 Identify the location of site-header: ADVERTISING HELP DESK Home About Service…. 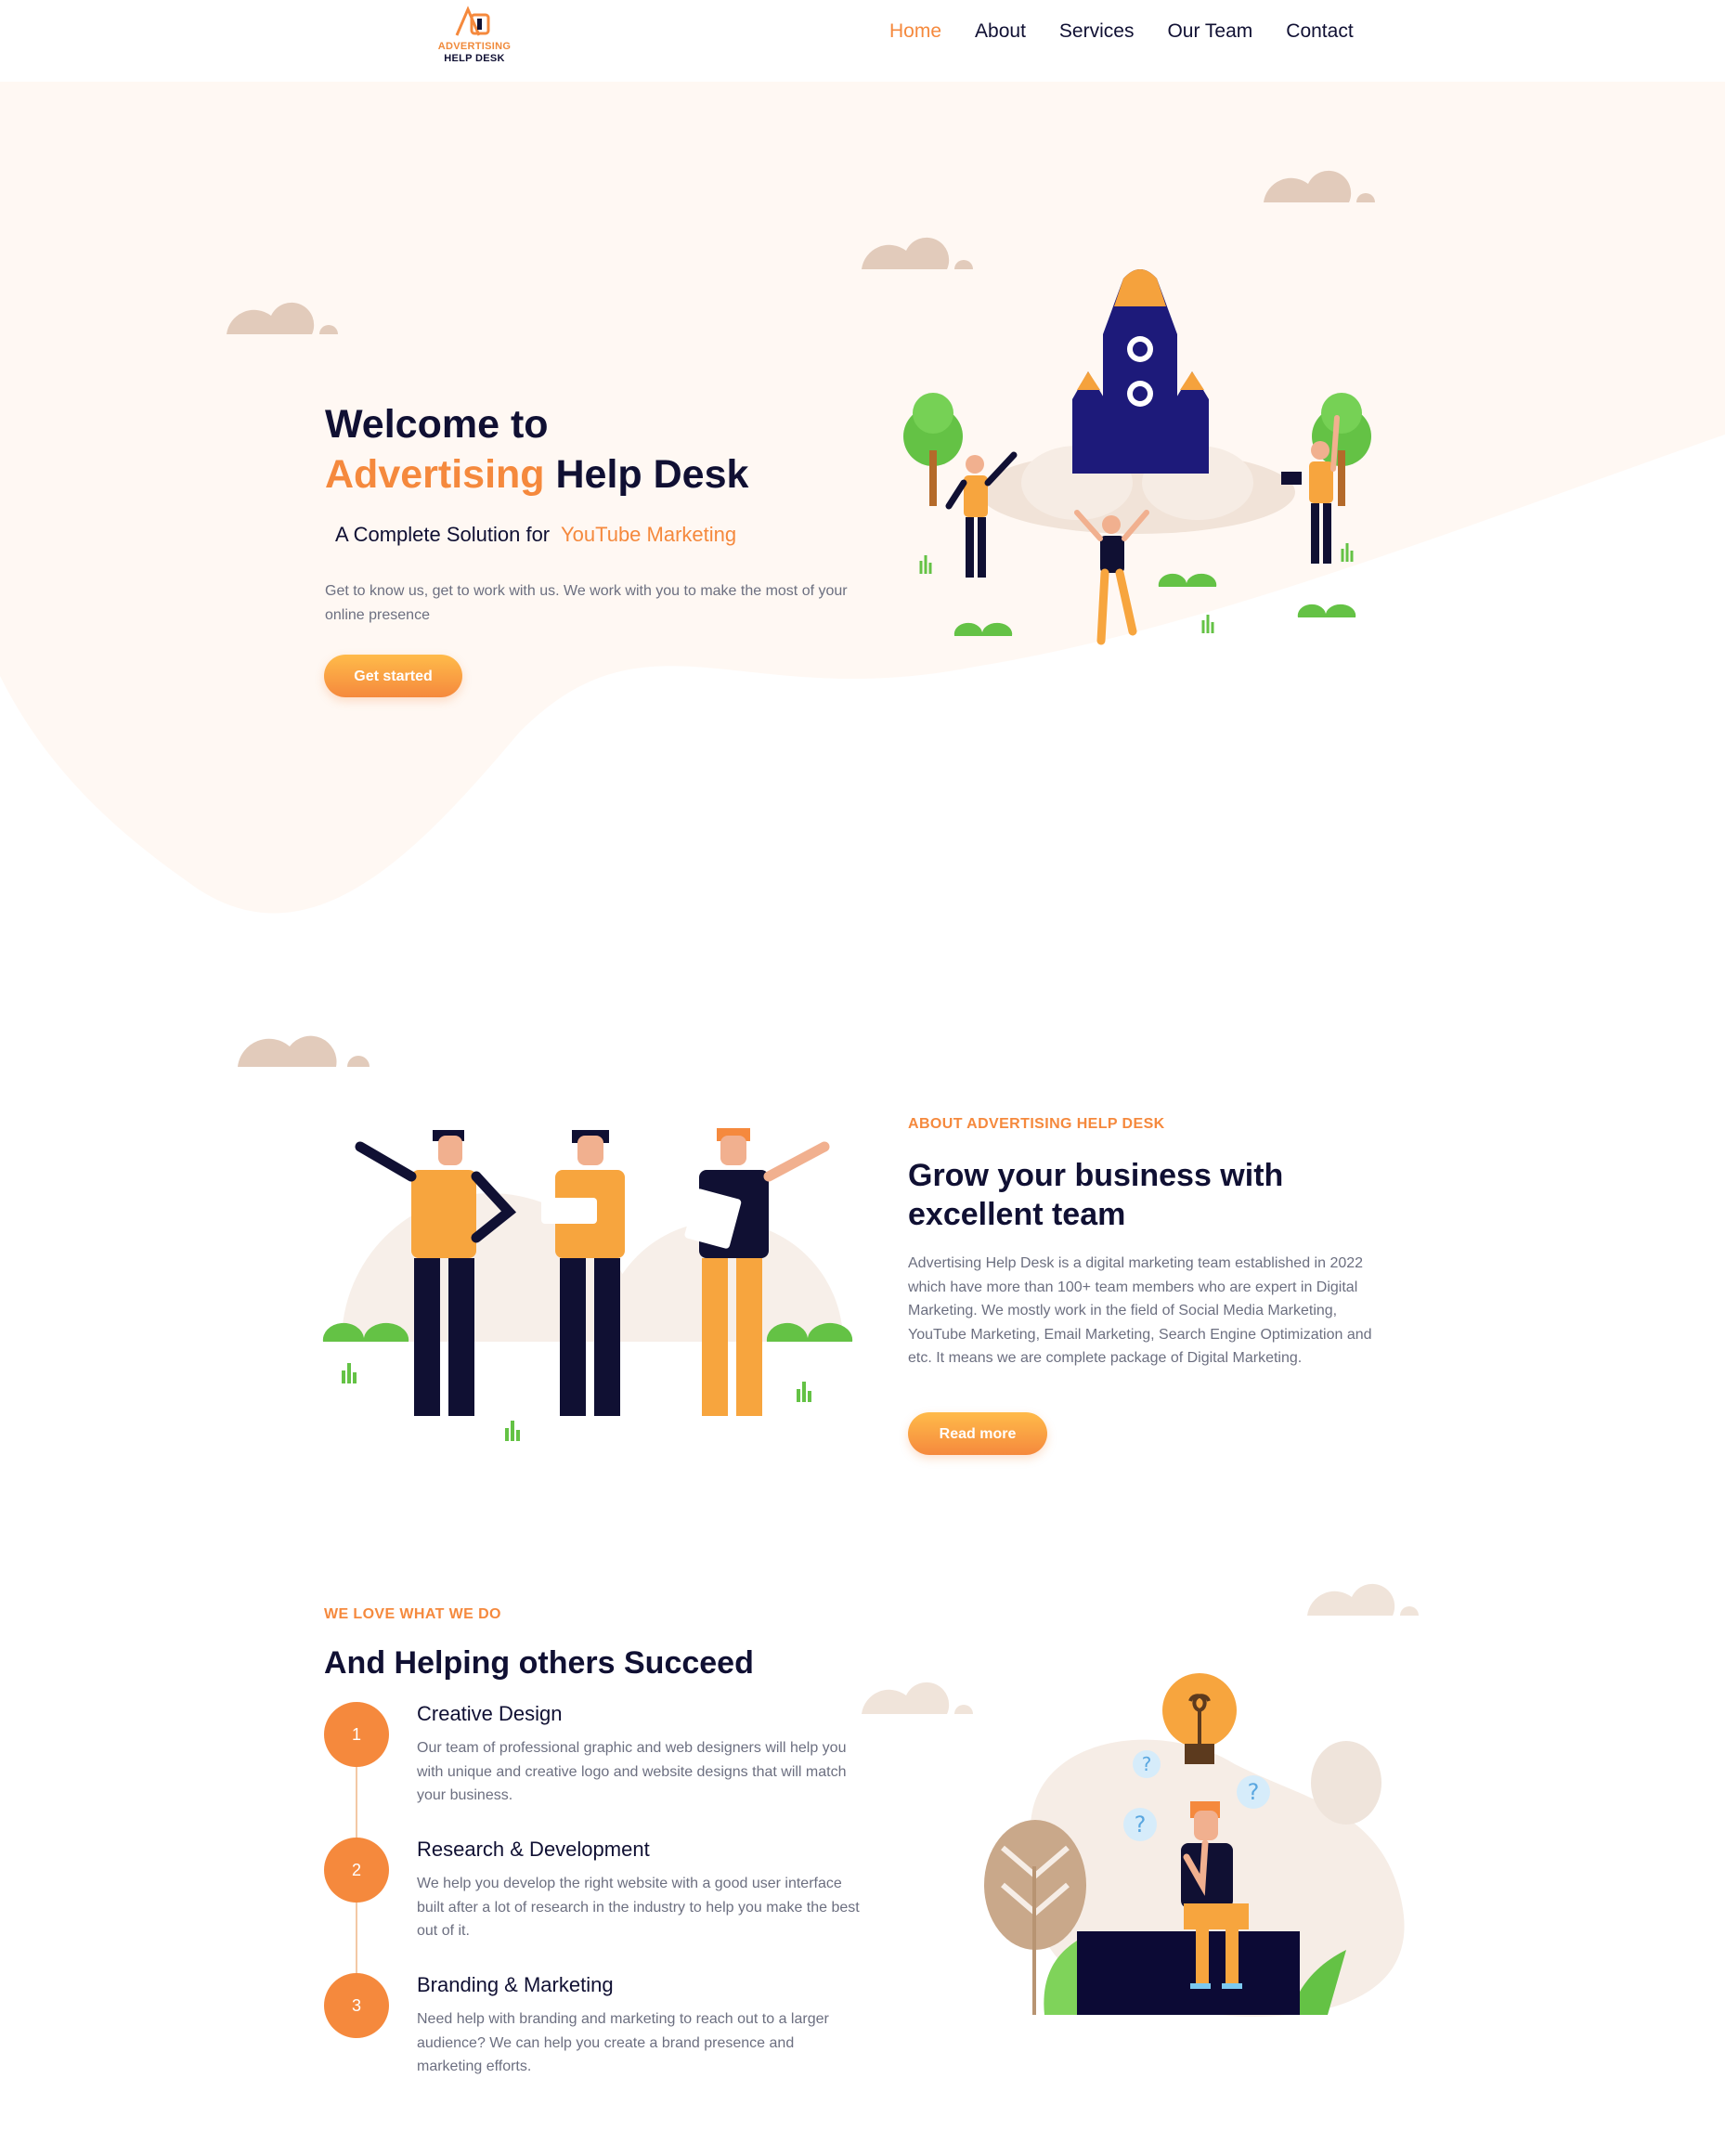
(862, 41).